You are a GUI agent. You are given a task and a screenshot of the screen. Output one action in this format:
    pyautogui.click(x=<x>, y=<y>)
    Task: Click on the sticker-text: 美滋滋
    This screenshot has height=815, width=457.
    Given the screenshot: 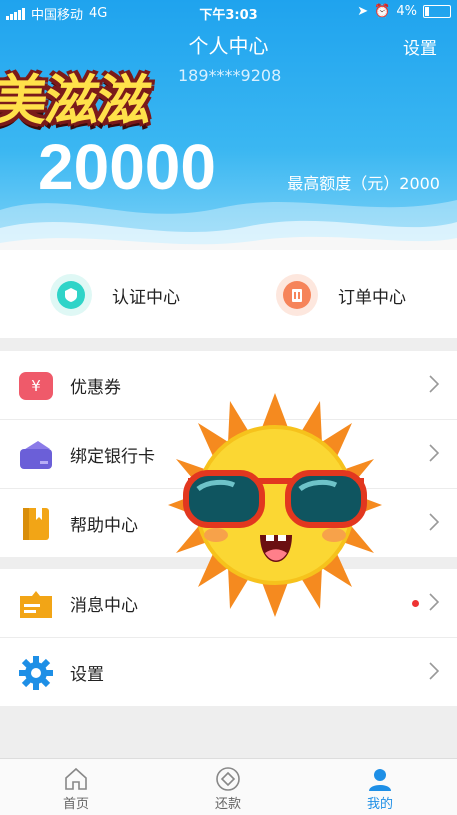 What is the action you would take?
    pyautogui.click(x=76, y=100)
    